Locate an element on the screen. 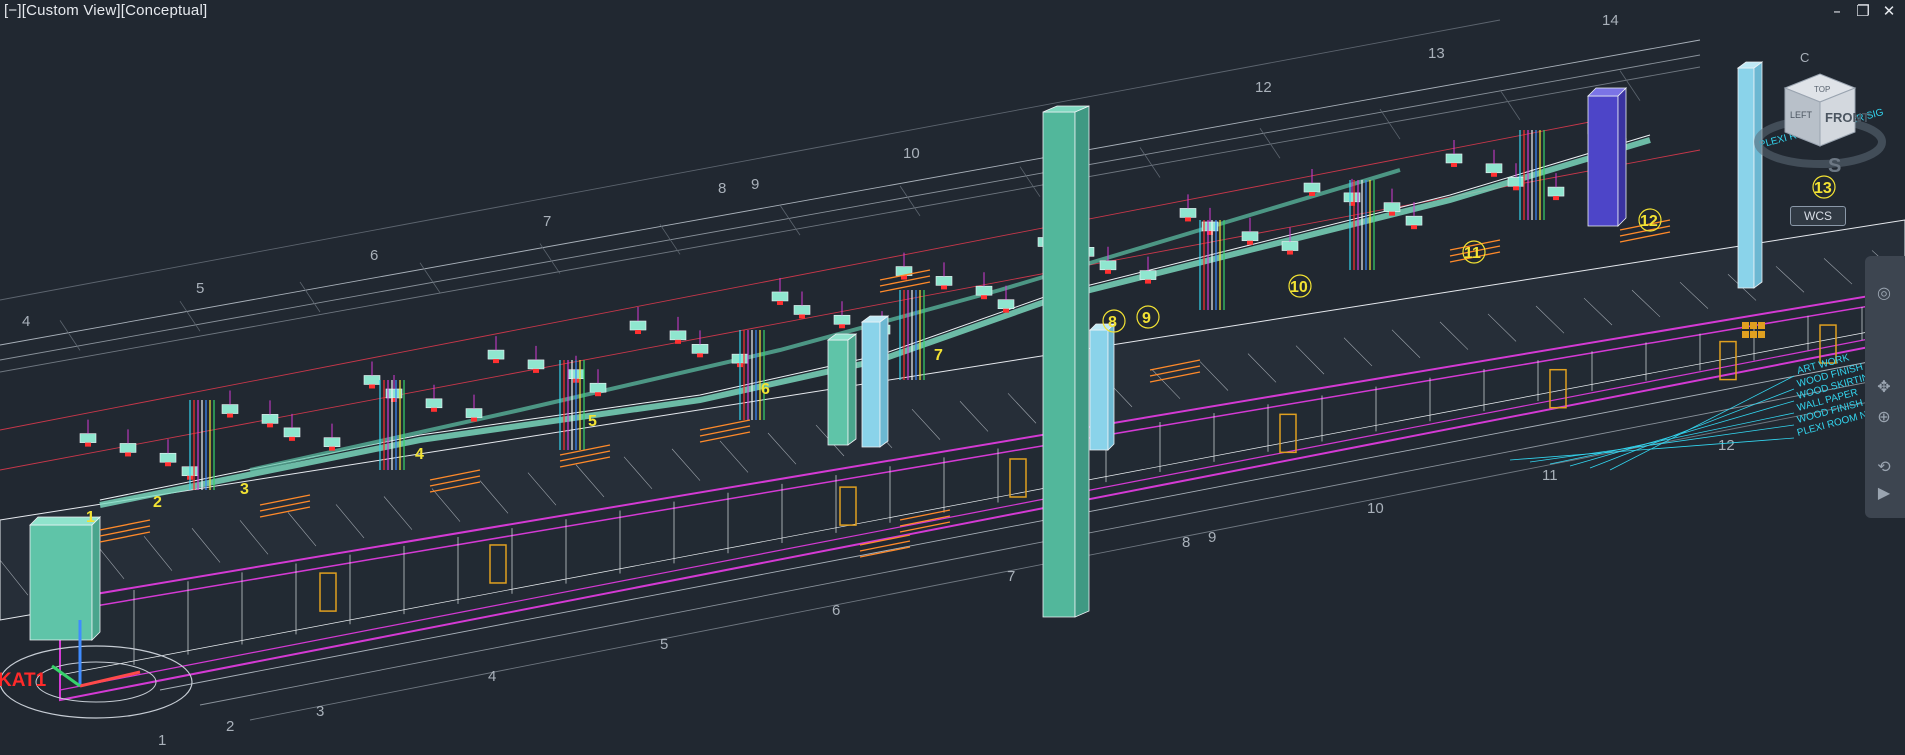  navigation-bar: ◎ ✥ ⊕ ⟲ ▶ is located at coordinates (1885, 387).